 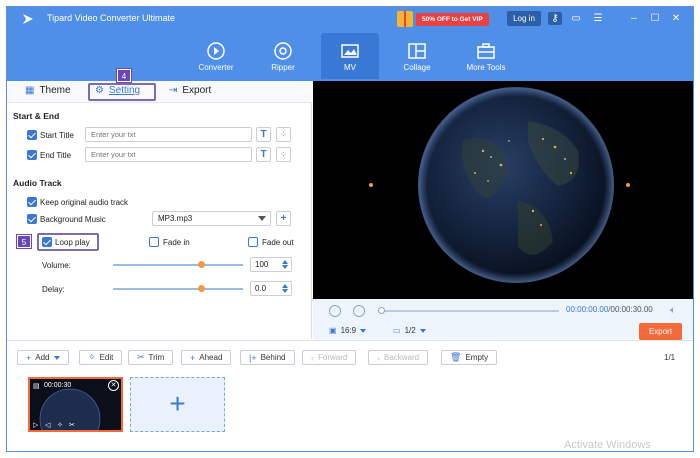 I want to click on orange-dot-right, so click(x=628, y=185).